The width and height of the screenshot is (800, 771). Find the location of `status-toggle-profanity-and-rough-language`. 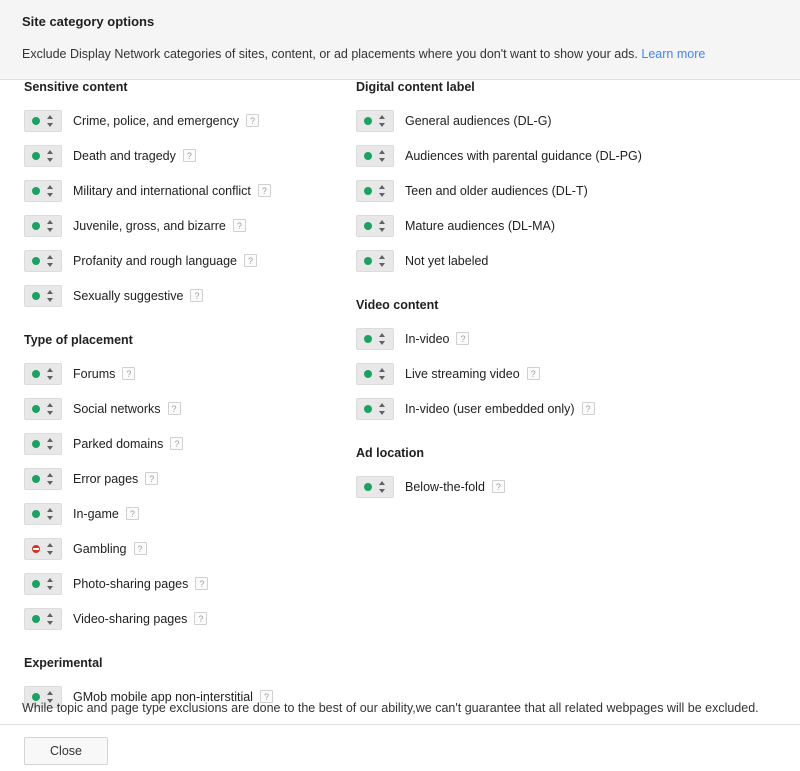

status-toggle-profanity-and-rough-language is located at coordinates (43, 260).